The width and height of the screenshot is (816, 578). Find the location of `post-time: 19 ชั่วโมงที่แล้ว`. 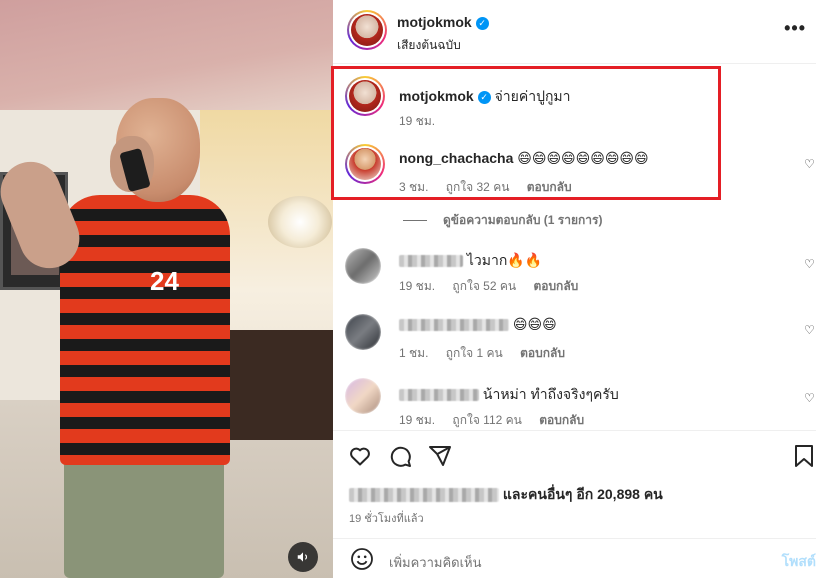

post-time: 19 ชั่วโมงที่แล้ว is located at coordinates (386, 518).